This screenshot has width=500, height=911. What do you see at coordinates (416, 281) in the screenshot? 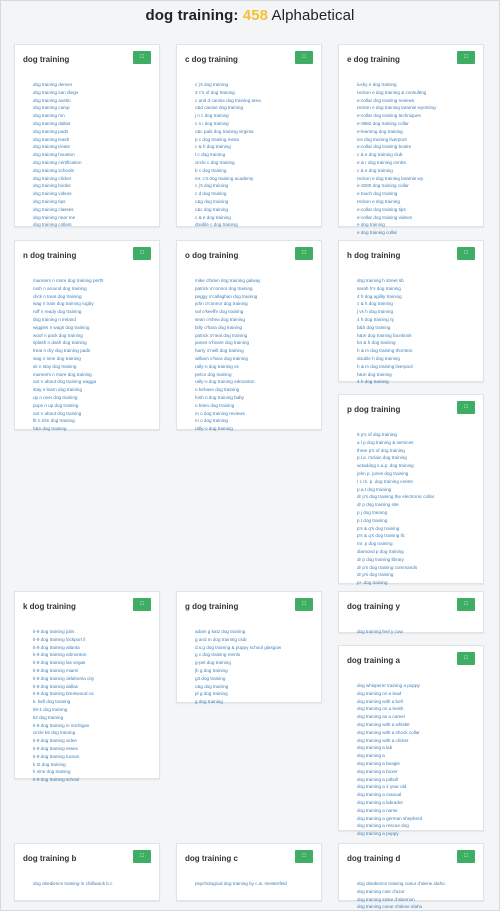
I see `keyword-link: dog training h street sb` at bounding box center [416, 281].